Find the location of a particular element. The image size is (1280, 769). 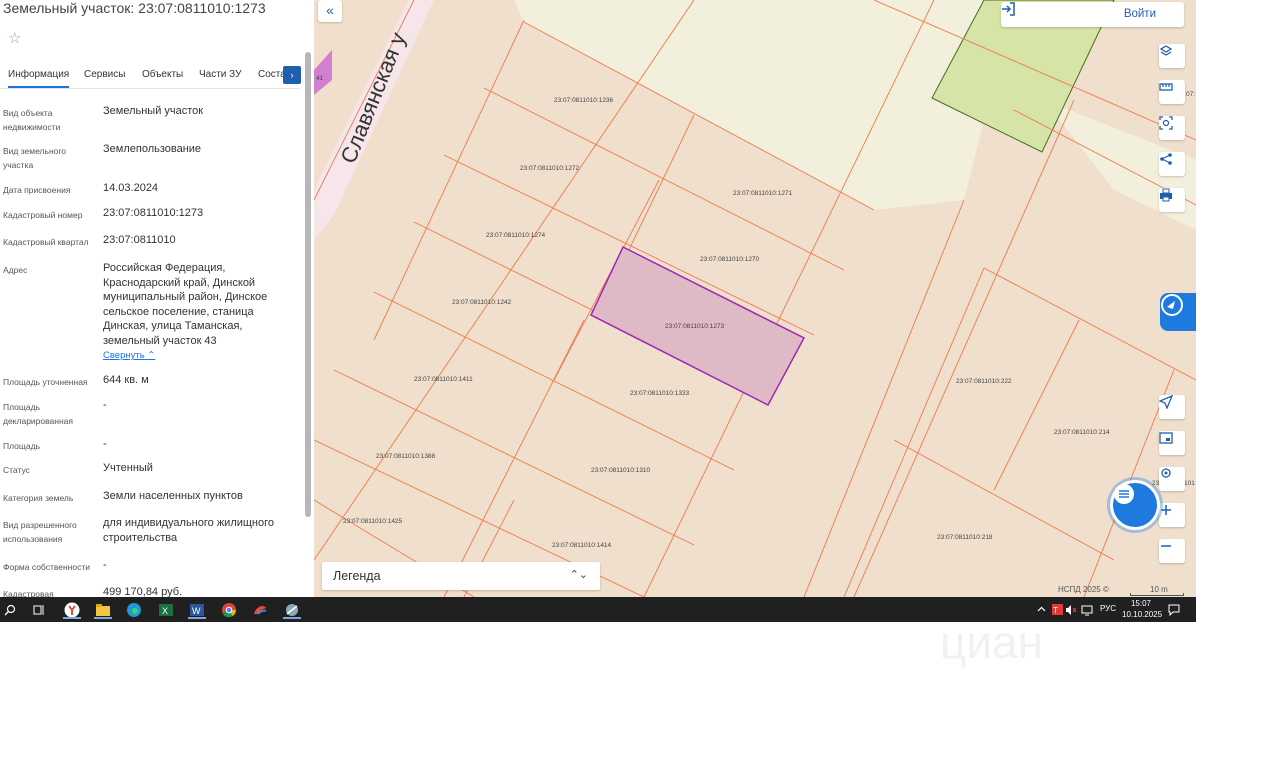

tab-services: Сервисы is located at coordinates (104, 74).